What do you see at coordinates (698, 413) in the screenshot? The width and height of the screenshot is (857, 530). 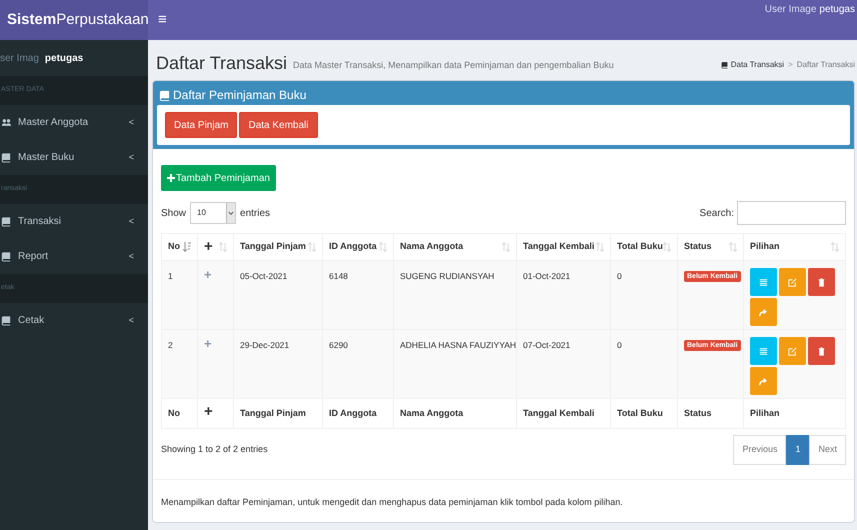 I see `column-footer: Status` at bounding box center [698, 413].